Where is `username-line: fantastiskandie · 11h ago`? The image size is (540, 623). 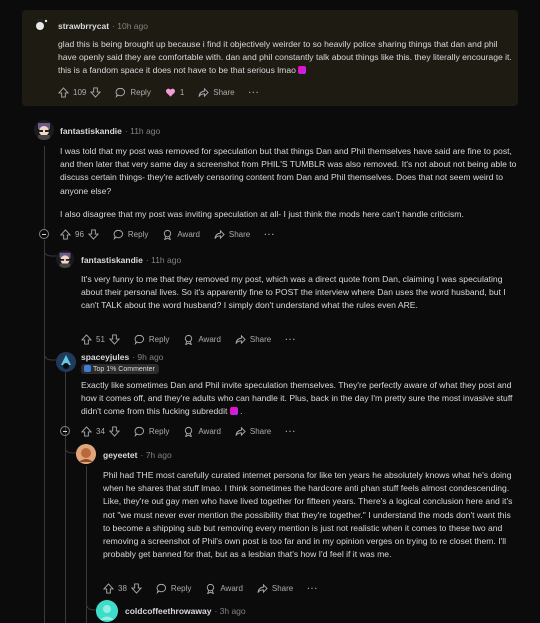
username-line: fantastiskandie · 11h ago is located at coordinates (110, 131).